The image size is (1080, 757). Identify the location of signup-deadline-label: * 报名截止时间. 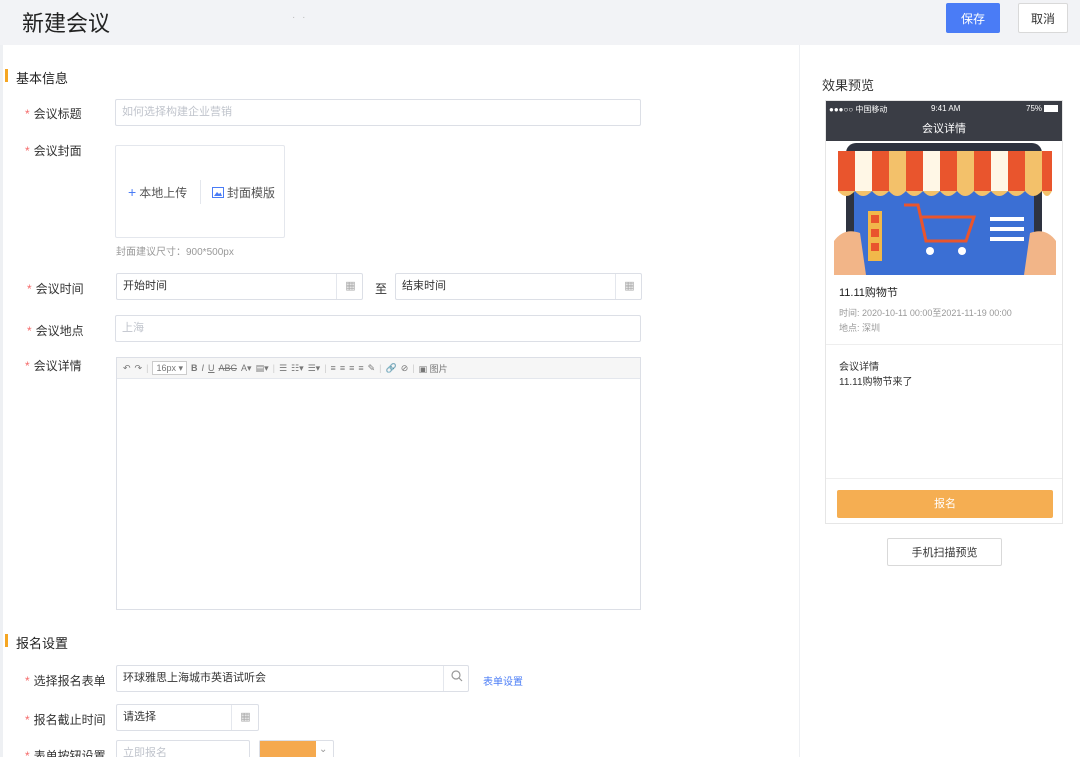
(65, 720).